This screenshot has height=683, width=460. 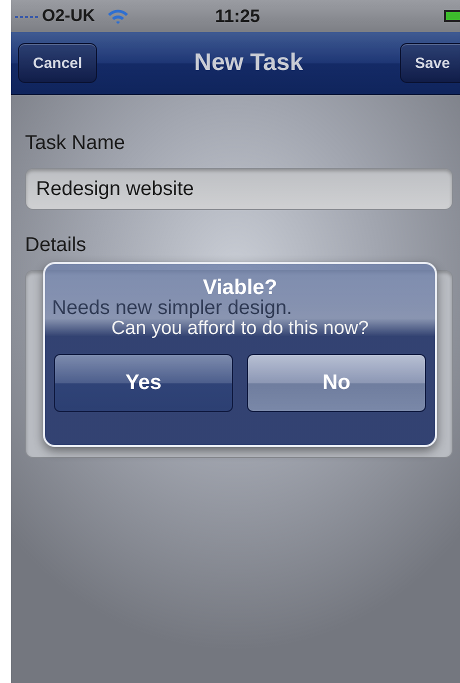 What do you see at coordinates (58, 63) in the screenshot?
I see `cancel-button: Cancel` at bounding box center [58, 63].